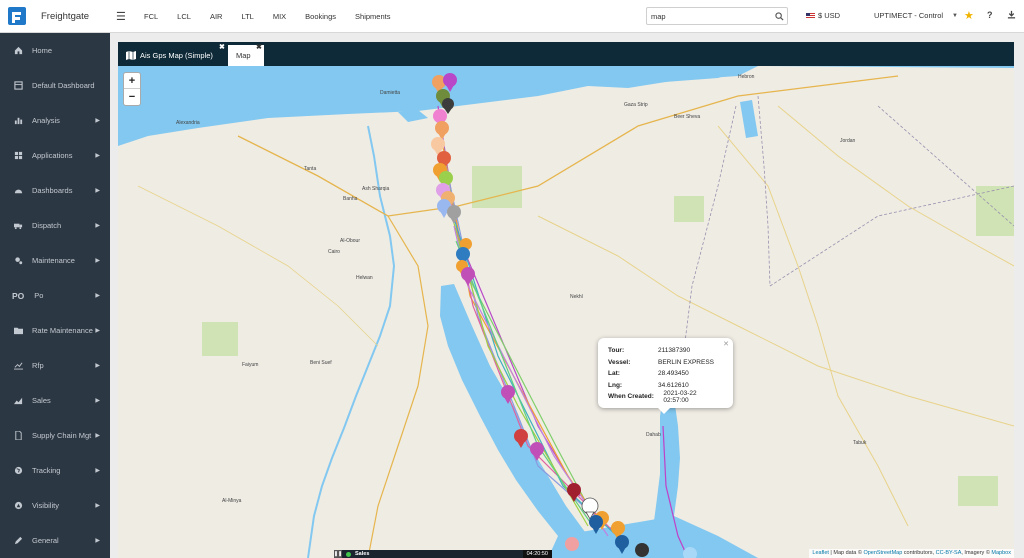 The height and width of the screenshot is (558, 1024). What do you see at coordinates (810, 15) in the screenshot?
I see `us-flag-icon` at bounding box center [810, 15].